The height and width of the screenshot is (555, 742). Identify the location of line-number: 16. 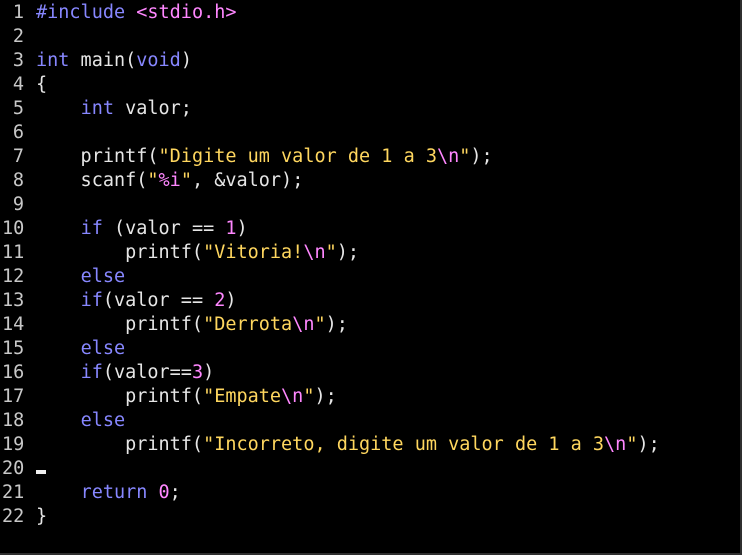
(13, 372).